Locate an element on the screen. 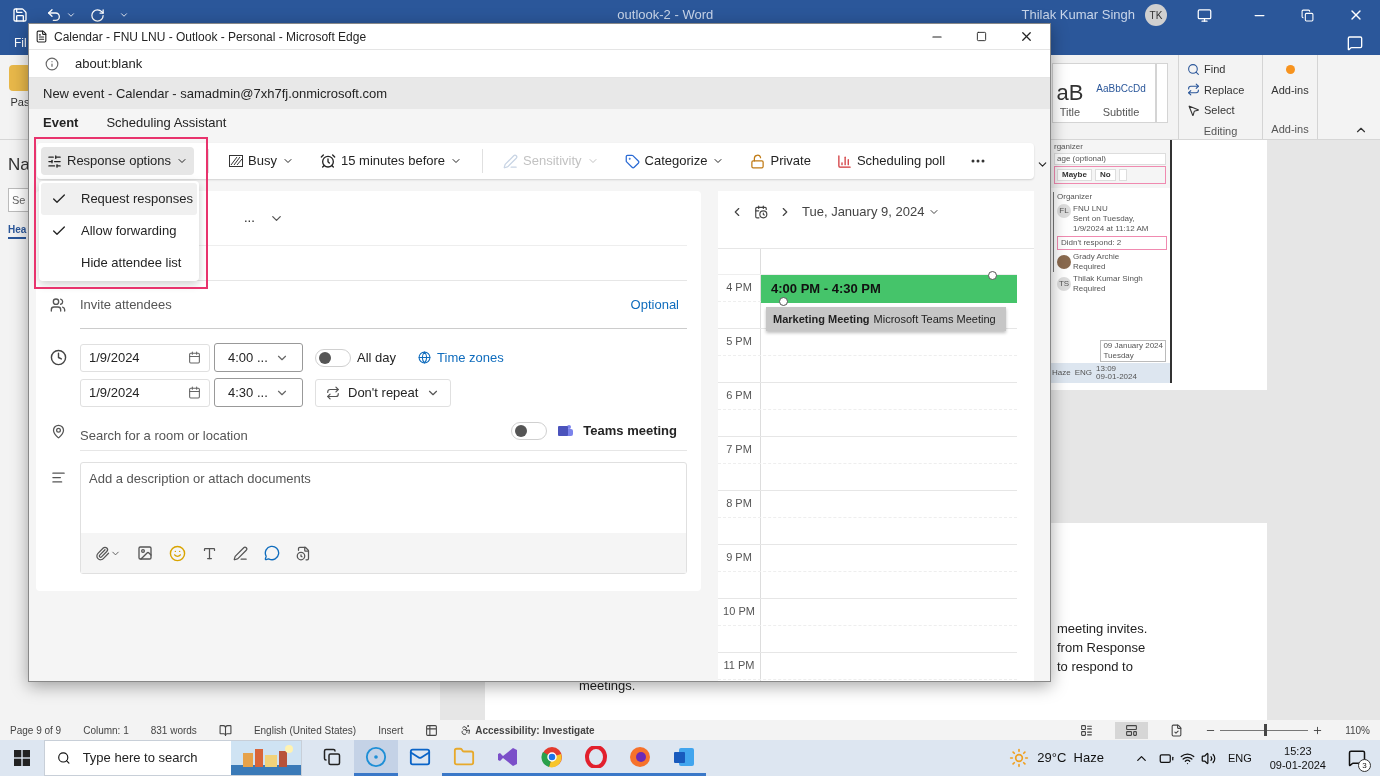  zoom-thumb is located at coordinates (1266, 730).